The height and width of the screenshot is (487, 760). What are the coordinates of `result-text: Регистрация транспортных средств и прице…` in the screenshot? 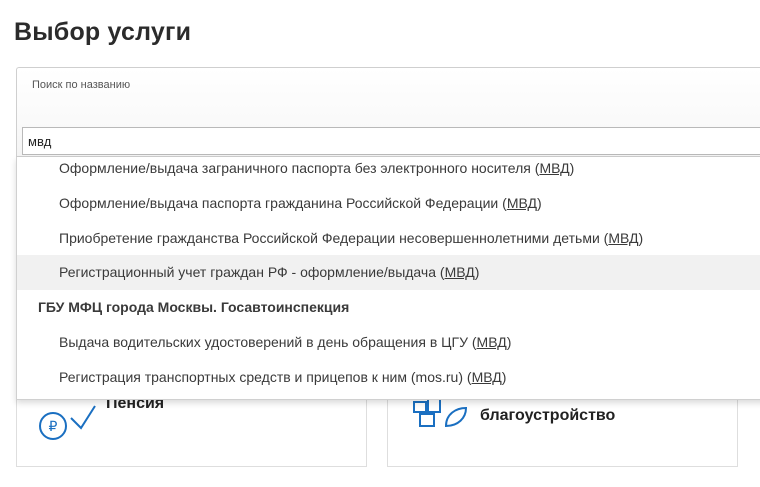 It's located at (261, 377).